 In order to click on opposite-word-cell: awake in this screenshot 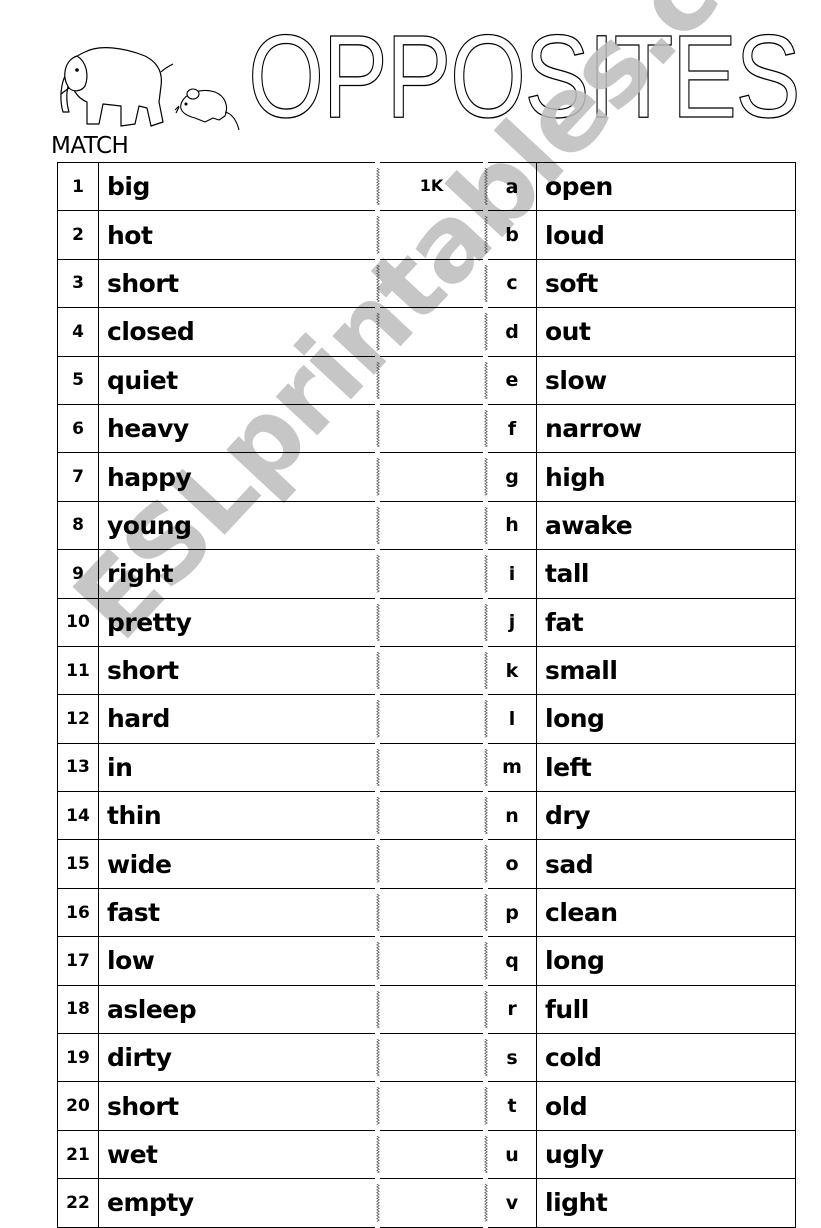, I will do `click(666, 525)`.